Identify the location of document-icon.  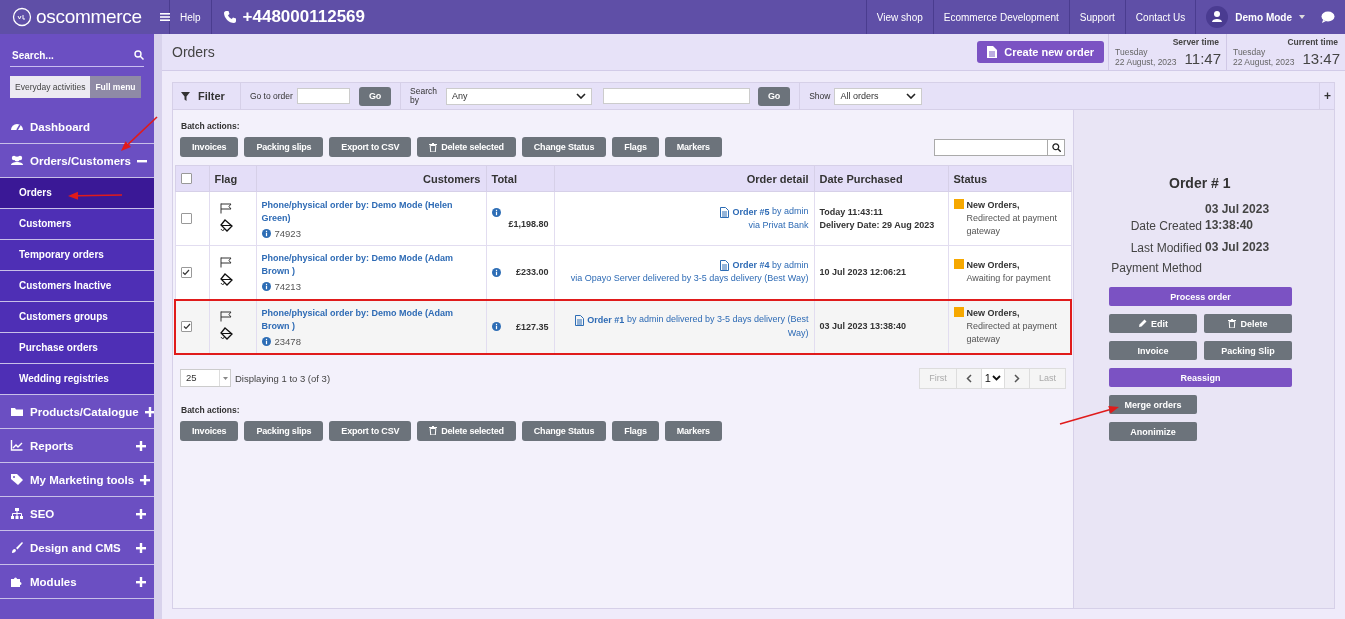
(725, 266).